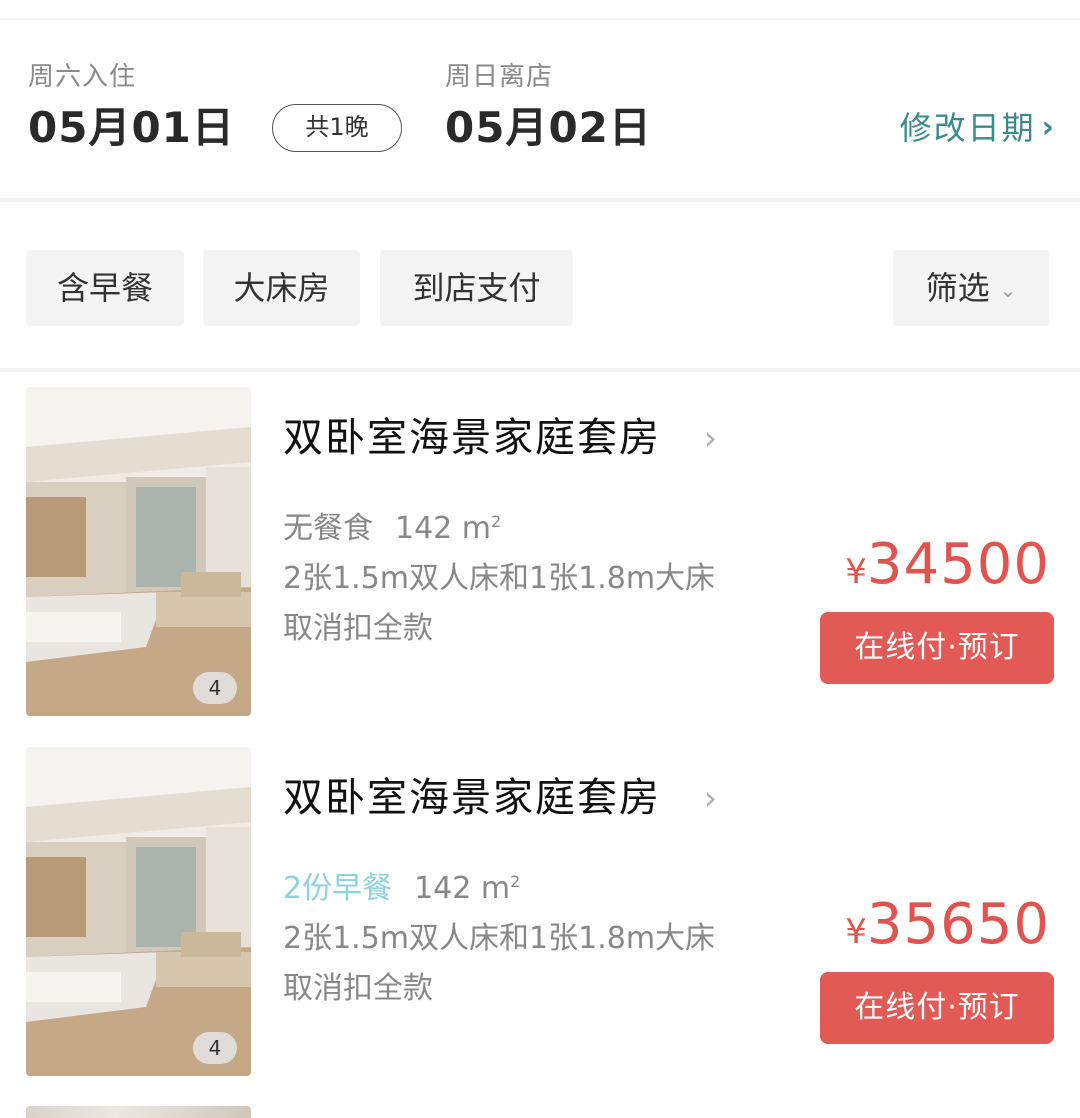 The width and height of the screenshot is (1080, 1118). I want to click on filter-label: 筛选, so click(957, 288).